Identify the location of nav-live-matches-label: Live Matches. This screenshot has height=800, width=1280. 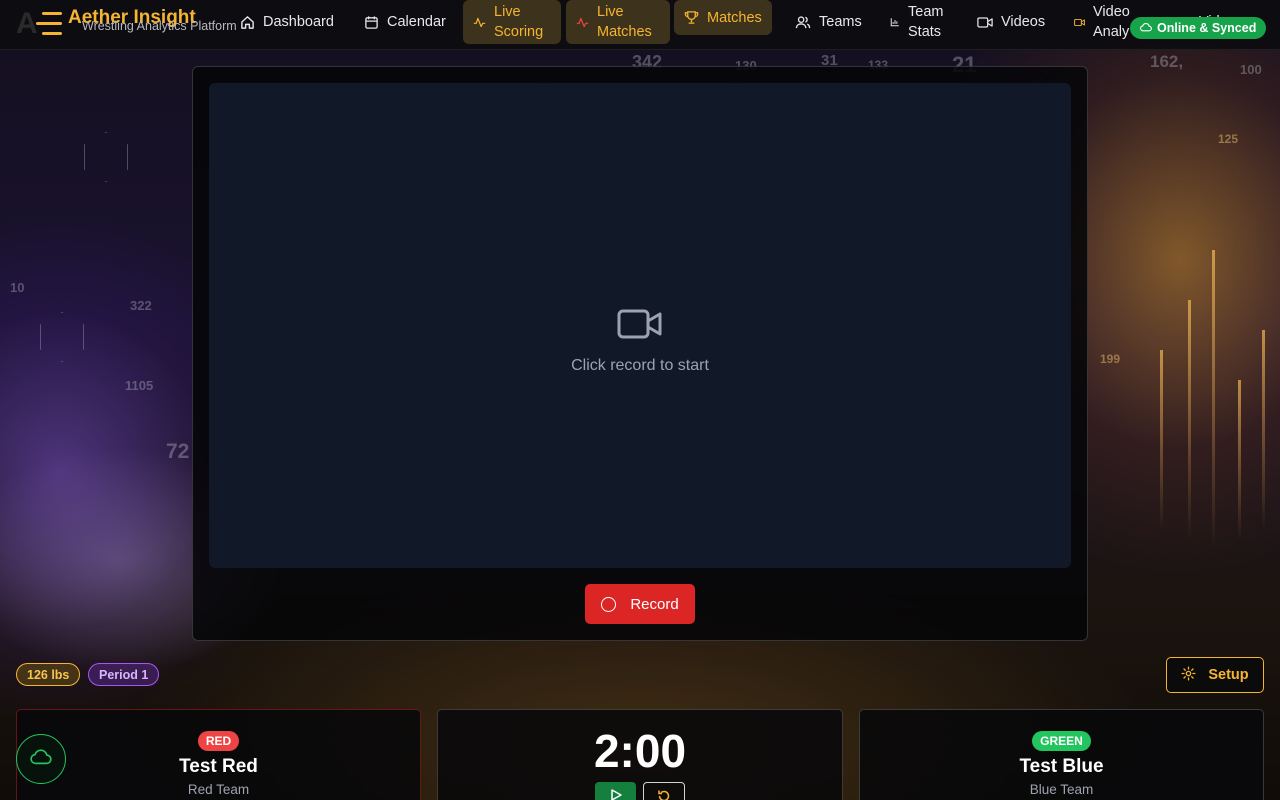
(624, 22).